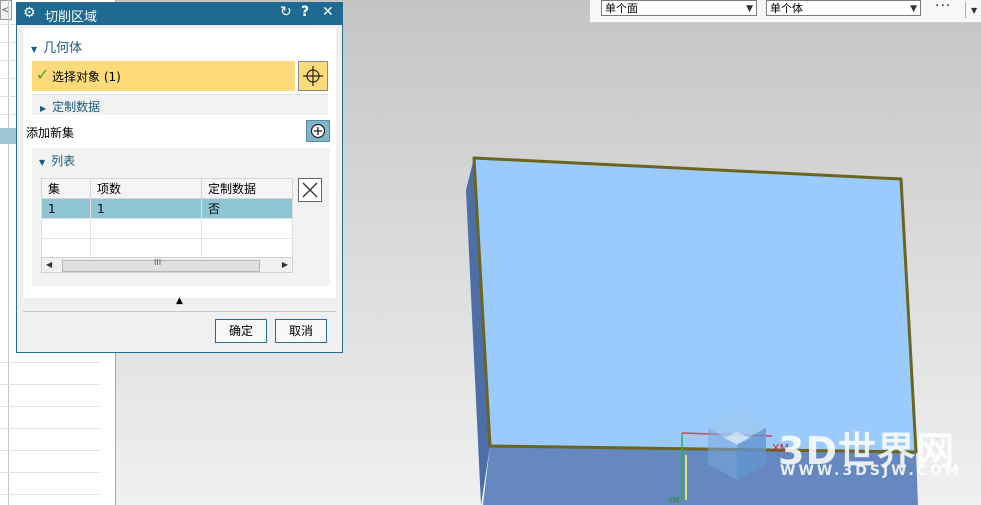  What do you see at coordinates (305, 12) in the screenshot?
I see `help-button: ?` at bounding box center [305, 12].